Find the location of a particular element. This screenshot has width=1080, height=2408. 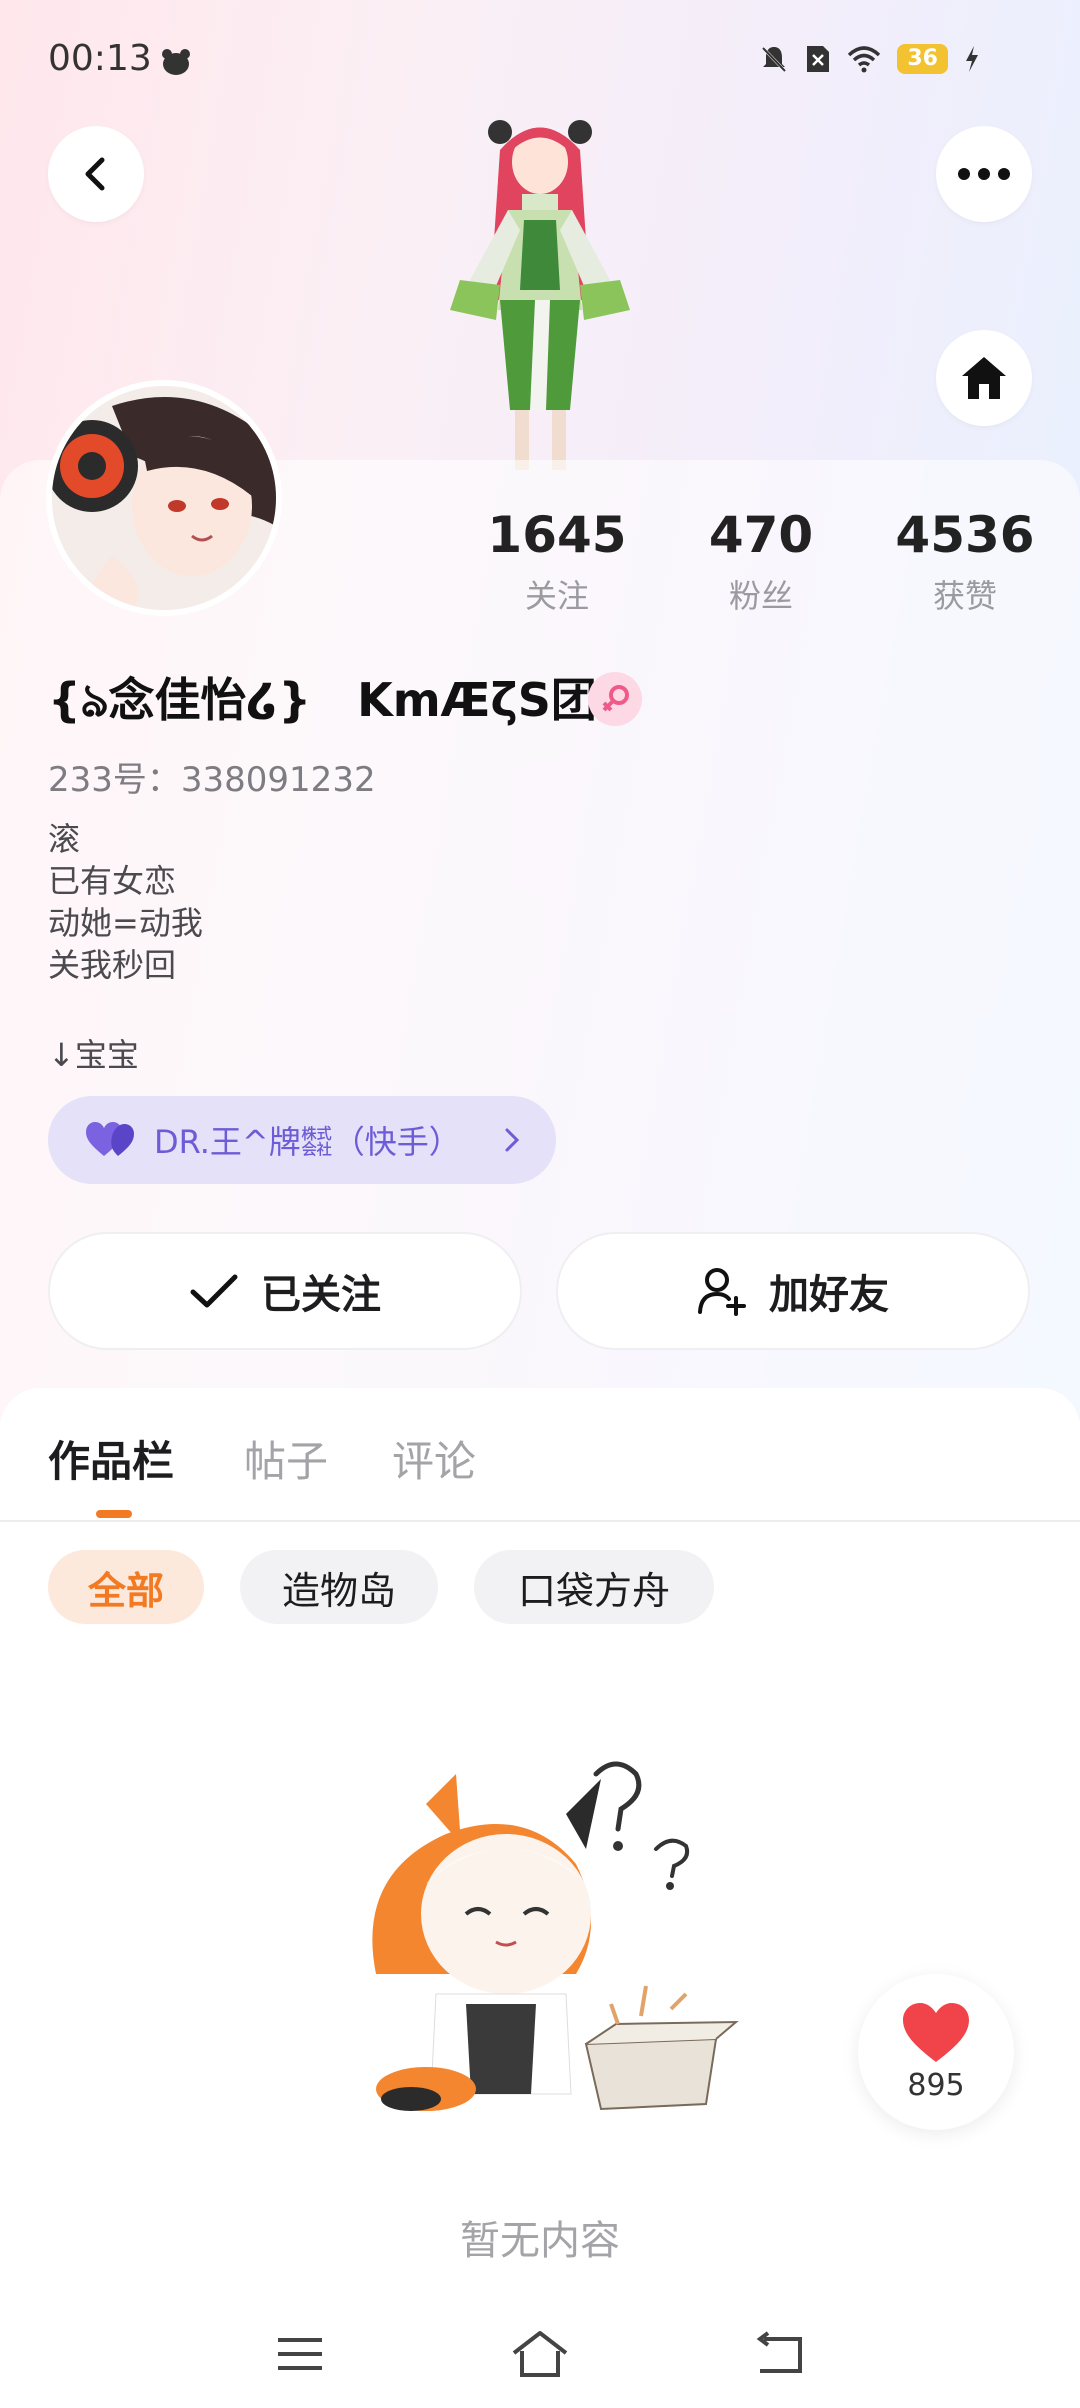

stat-followers: 470 粉丝 is located at coordinates (761, 561).